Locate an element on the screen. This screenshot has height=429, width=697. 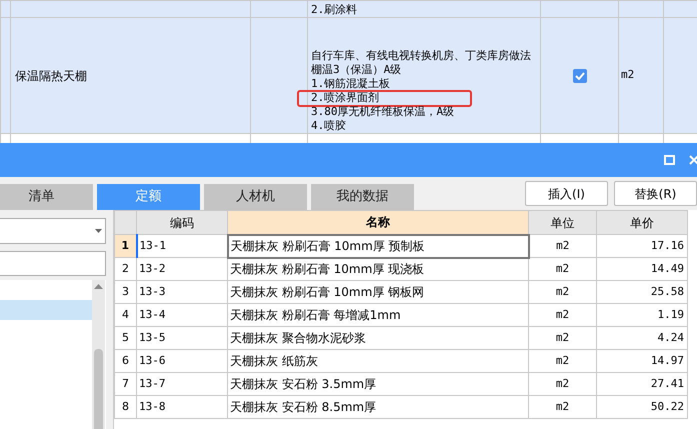
checkbox is located at coordinates (579, 76).